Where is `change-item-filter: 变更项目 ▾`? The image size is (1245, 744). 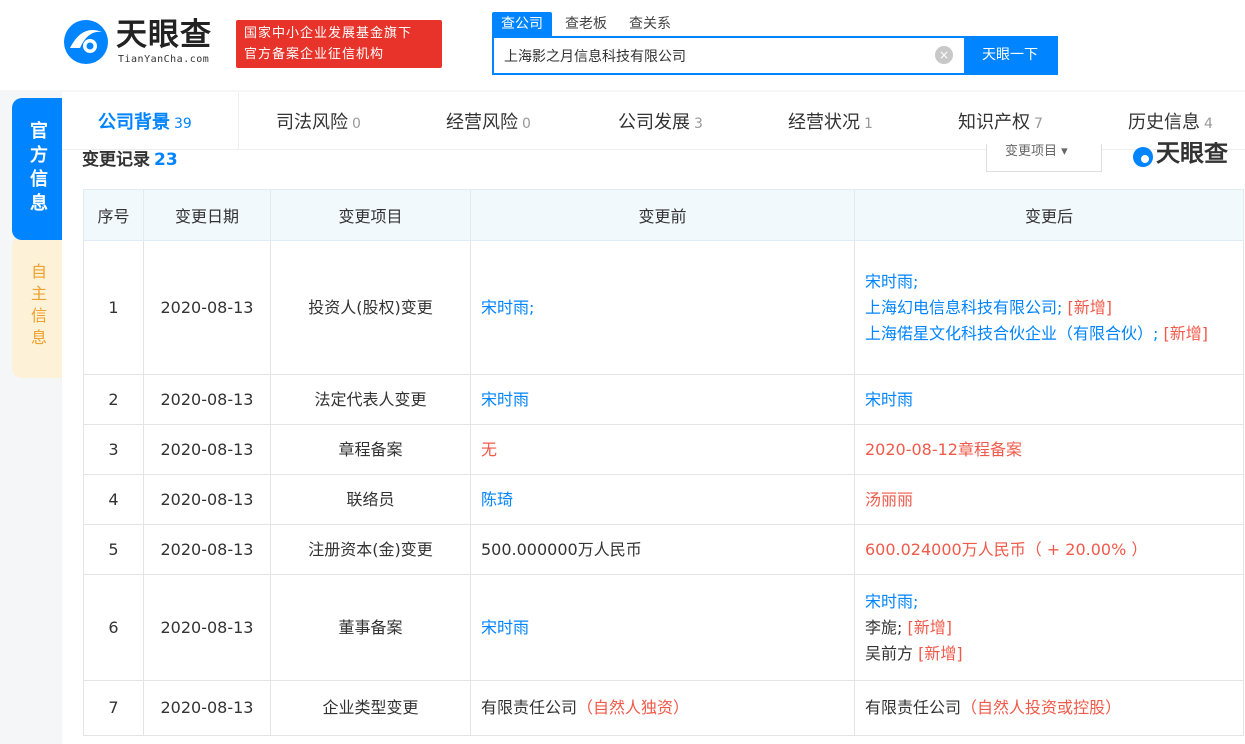 change-item-filter: 变更项目 ▾ is located at coordinates (1044, 158).